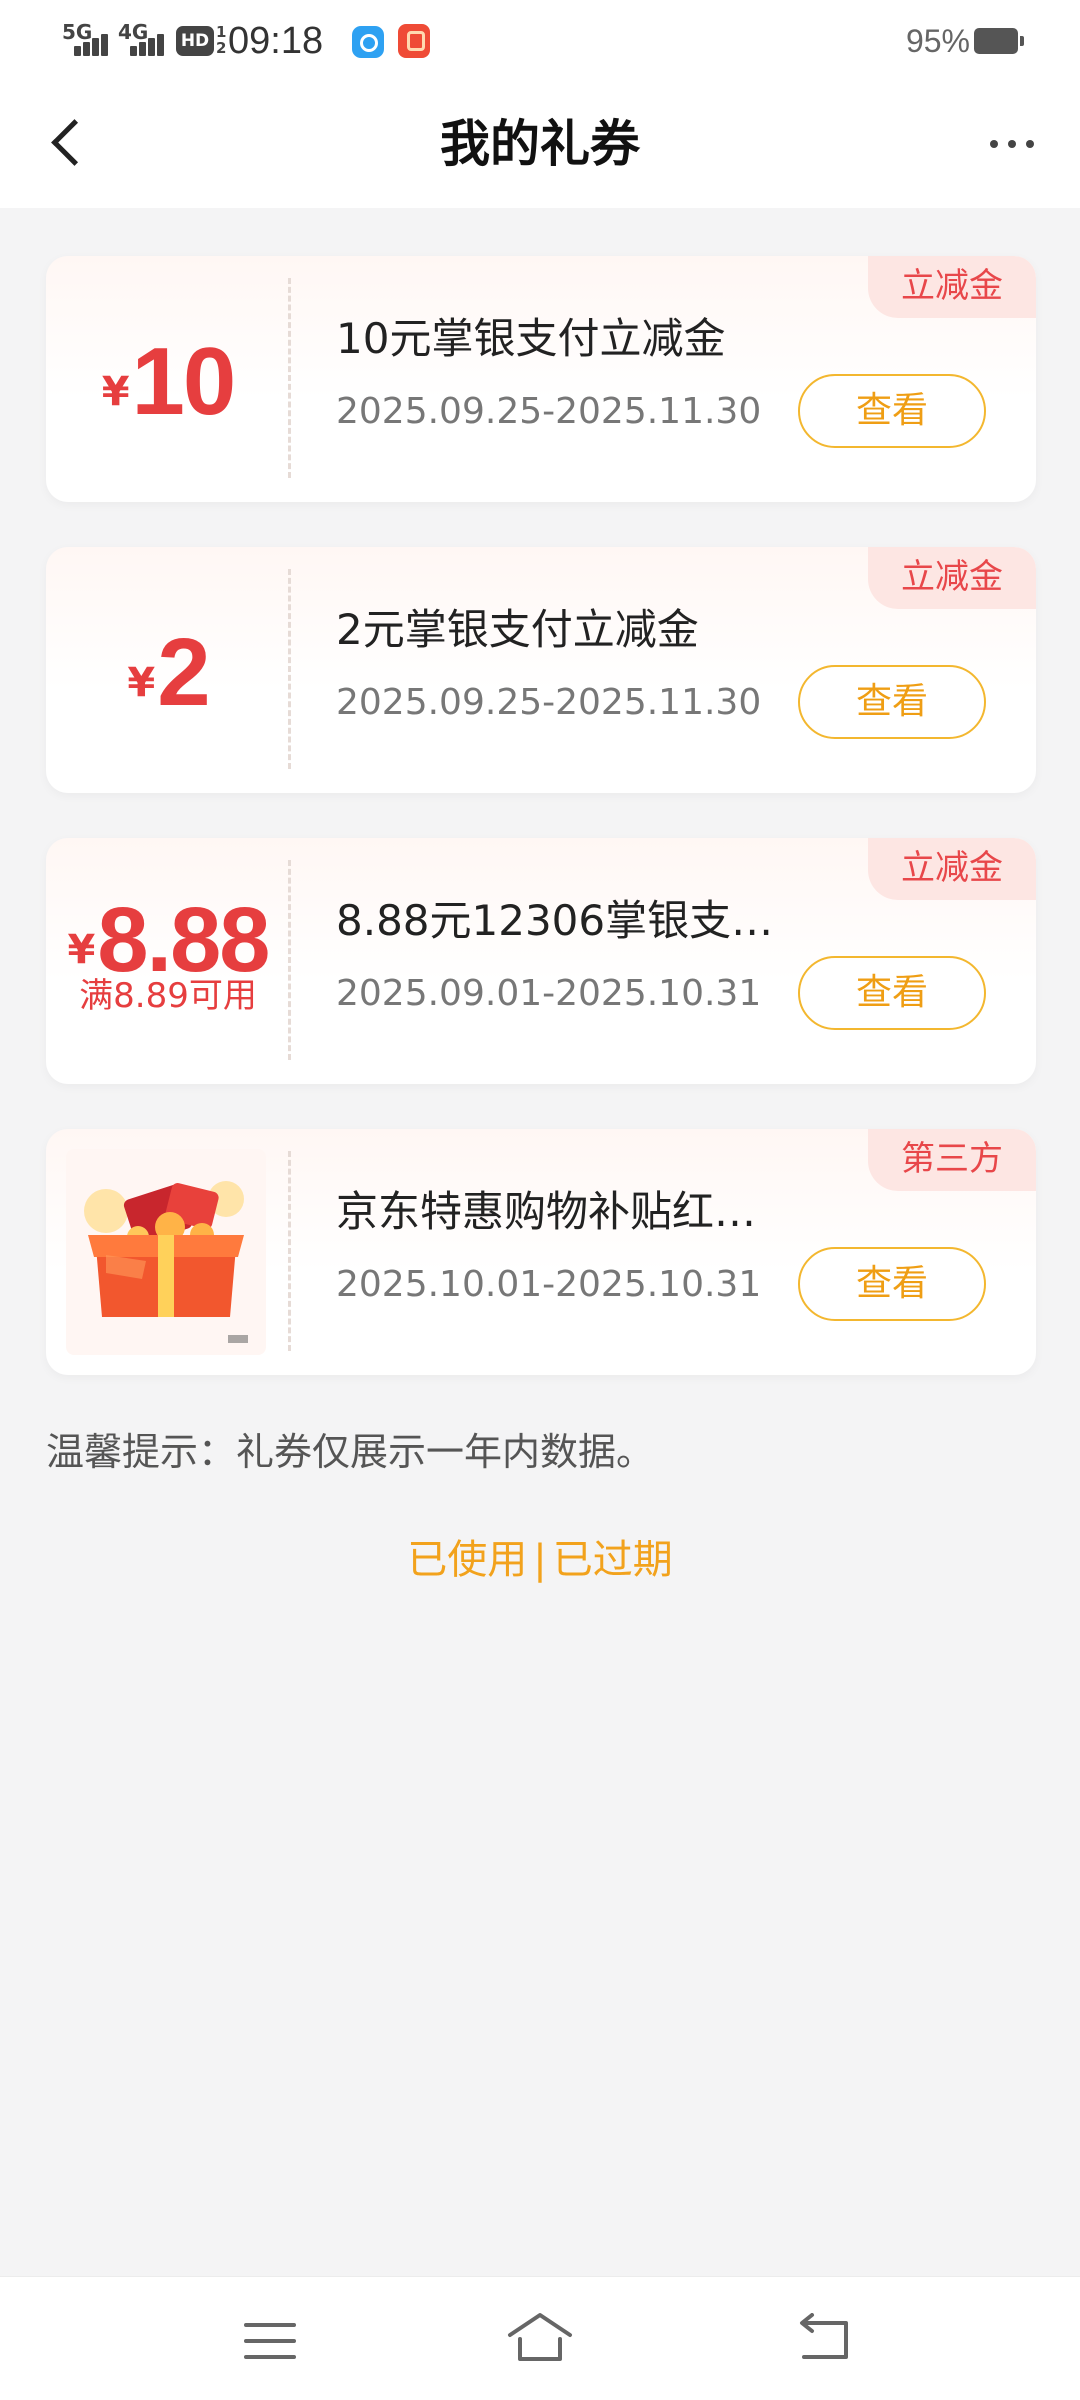  I want to click on coupon-amount-box: ¥2, so click(168, 670).